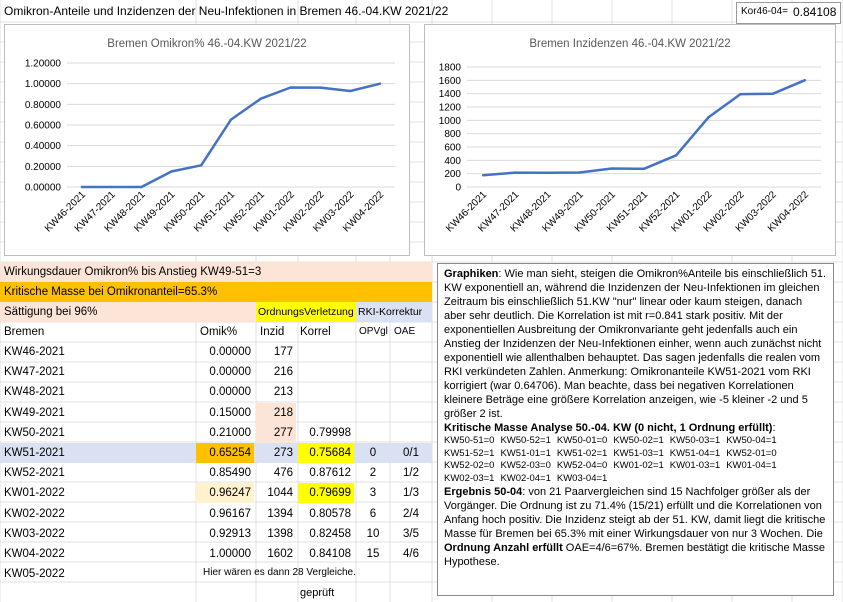 The image size is (843, 602). What do you see at coordinates (230, 372) in the screenshot?
I see `cell-omik: 0.00000` at bounding box center [230, 372].